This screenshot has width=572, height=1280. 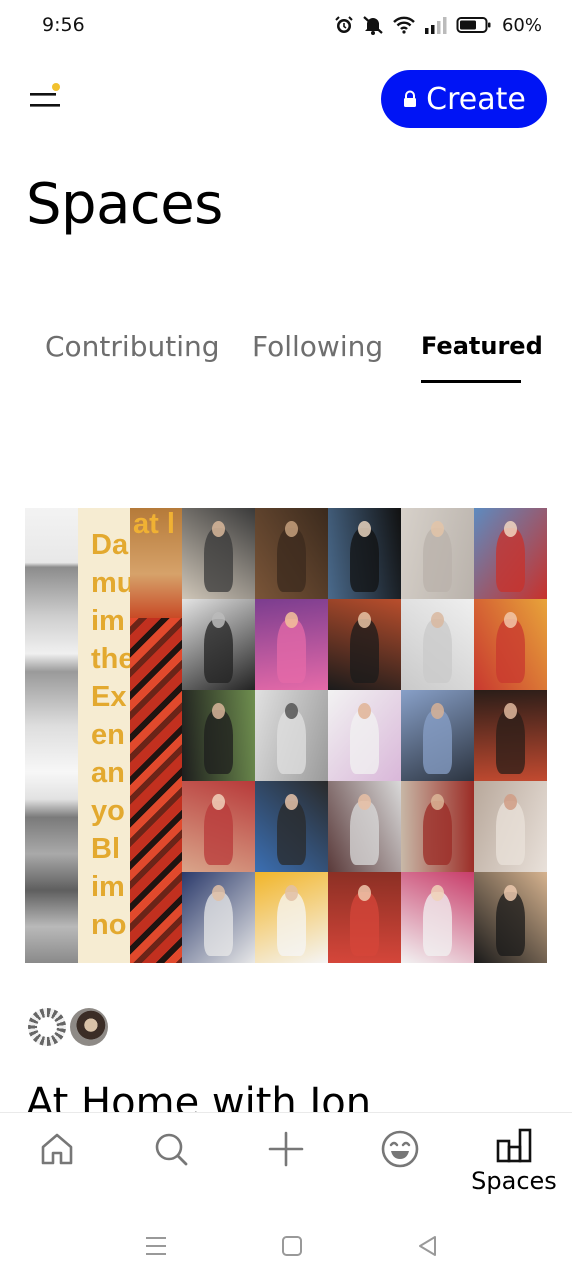 I want to click on tab-contributing: Contributing, so click(x=132, y=346).